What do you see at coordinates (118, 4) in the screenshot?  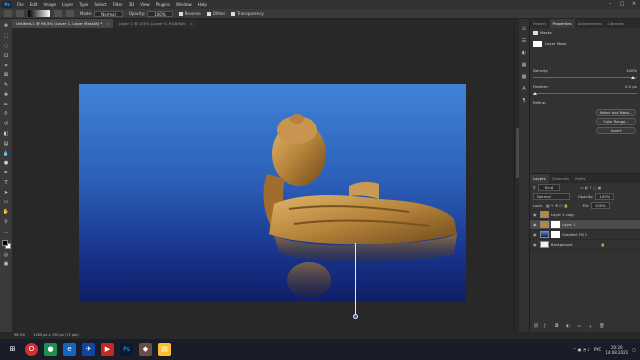 I see `menu-filter: Filter` at bounding box center [118, 4].